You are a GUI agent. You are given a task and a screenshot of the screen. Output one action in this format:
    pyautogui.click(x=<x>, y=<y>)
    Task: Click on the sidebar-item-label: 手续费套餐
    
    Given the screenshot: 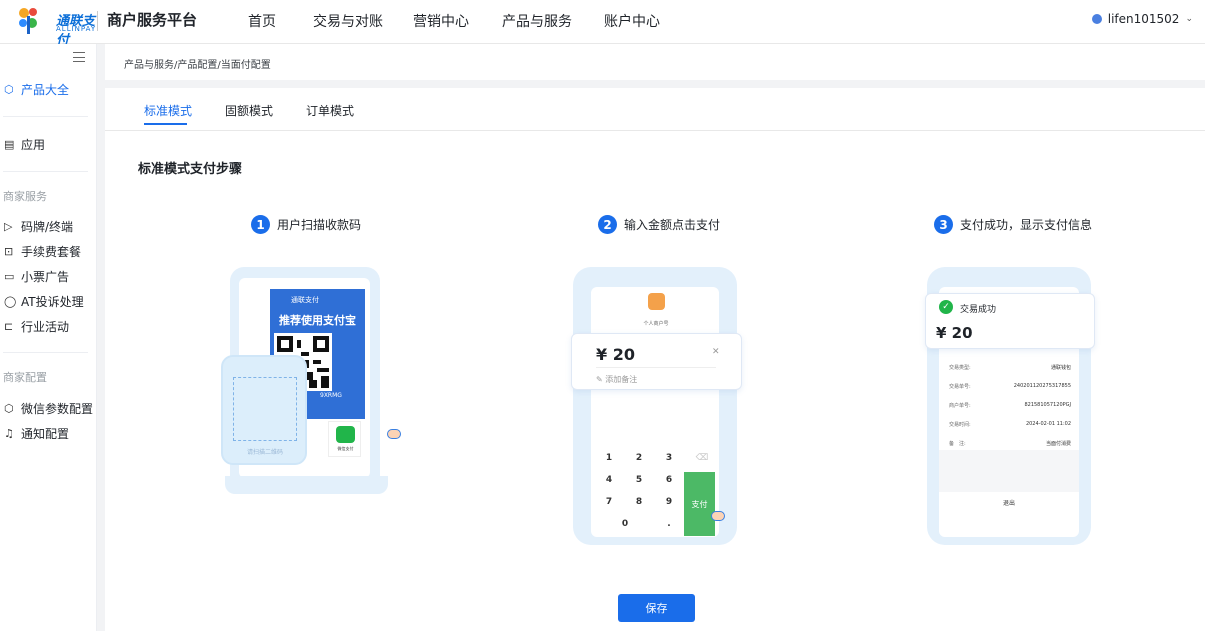 What is the action you would take?
    pyautogui.click(x=51, y=252)
    